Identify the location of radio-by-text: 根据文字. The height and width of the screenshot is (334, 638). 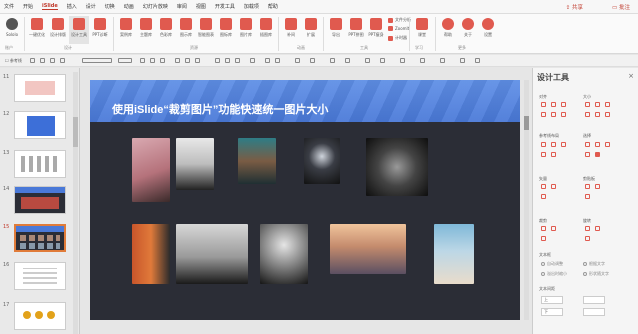
(594, 264).